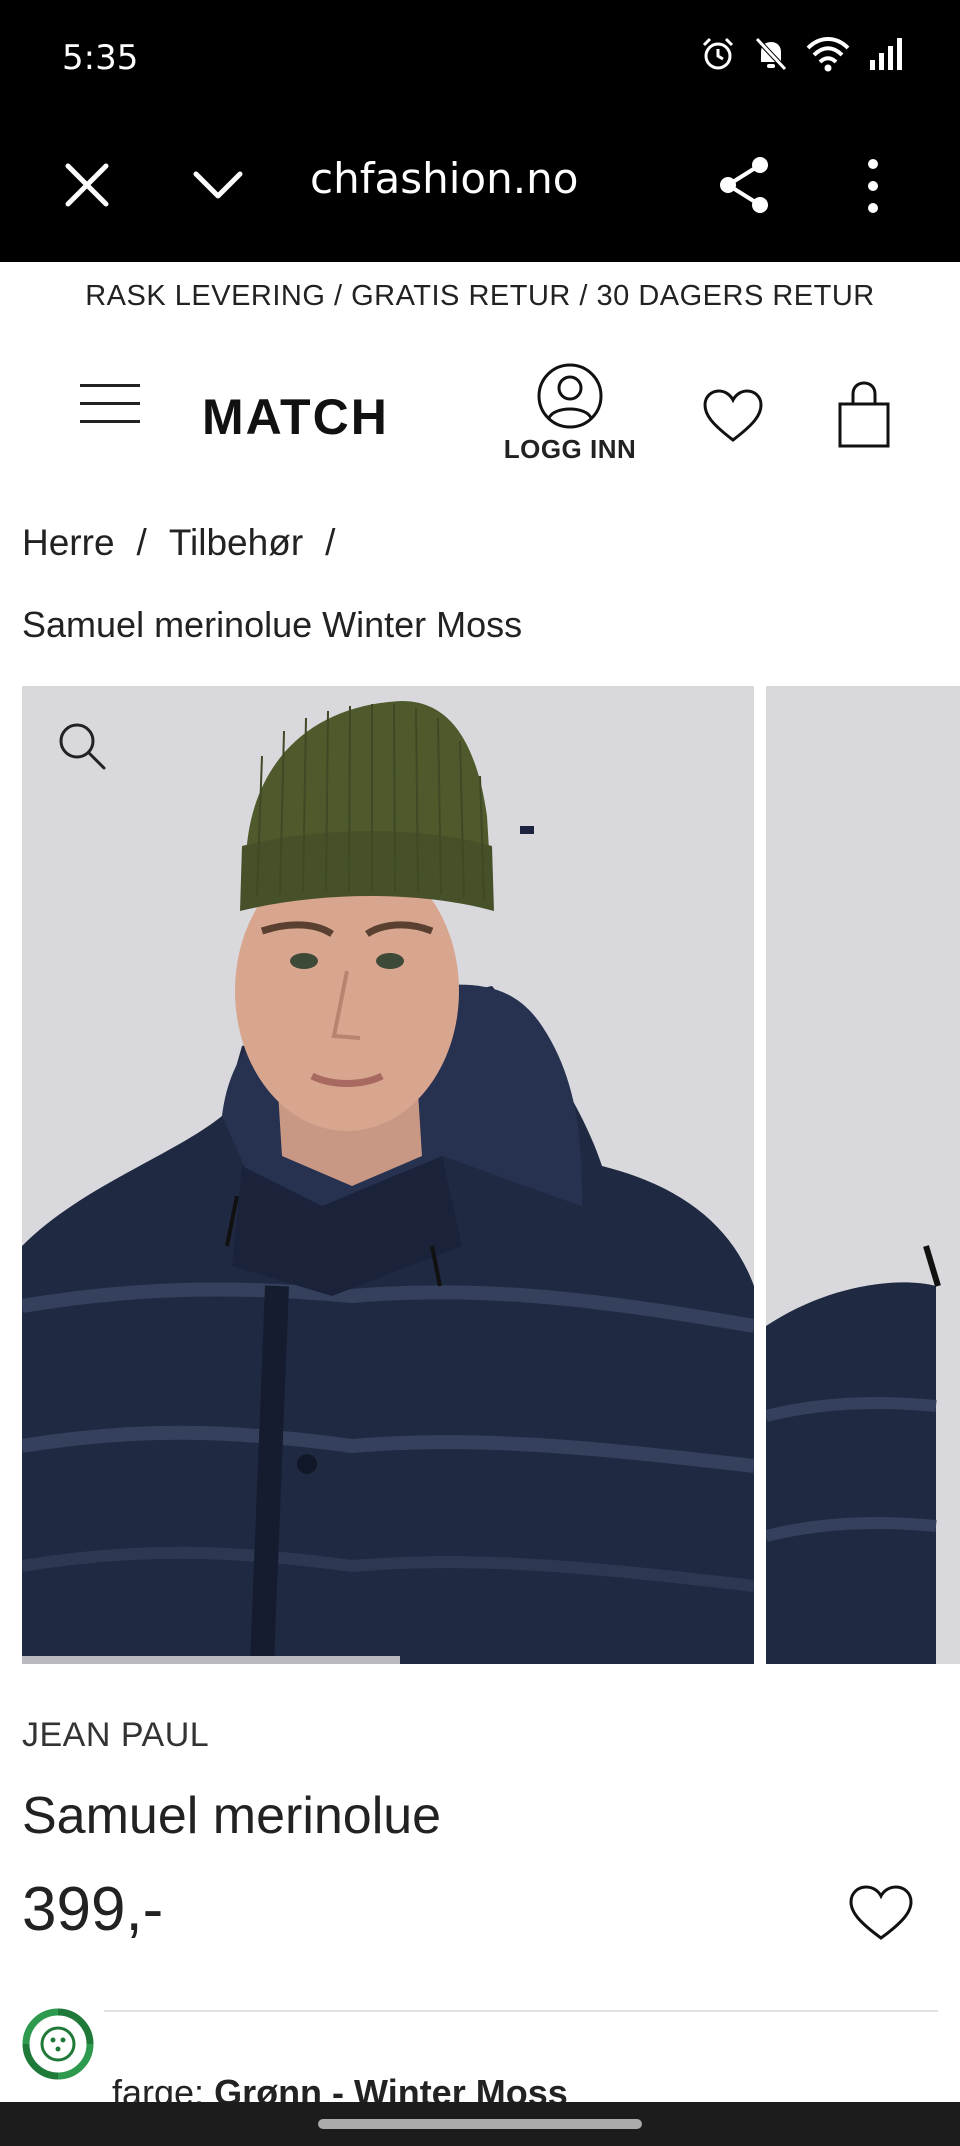 The width and height of the screenshot is (960, 2146). What do you see at coordinates (232, 1816) in the screenshot?
I see `product-name: Samuel merinolue` at bounding box center [232, 1816].